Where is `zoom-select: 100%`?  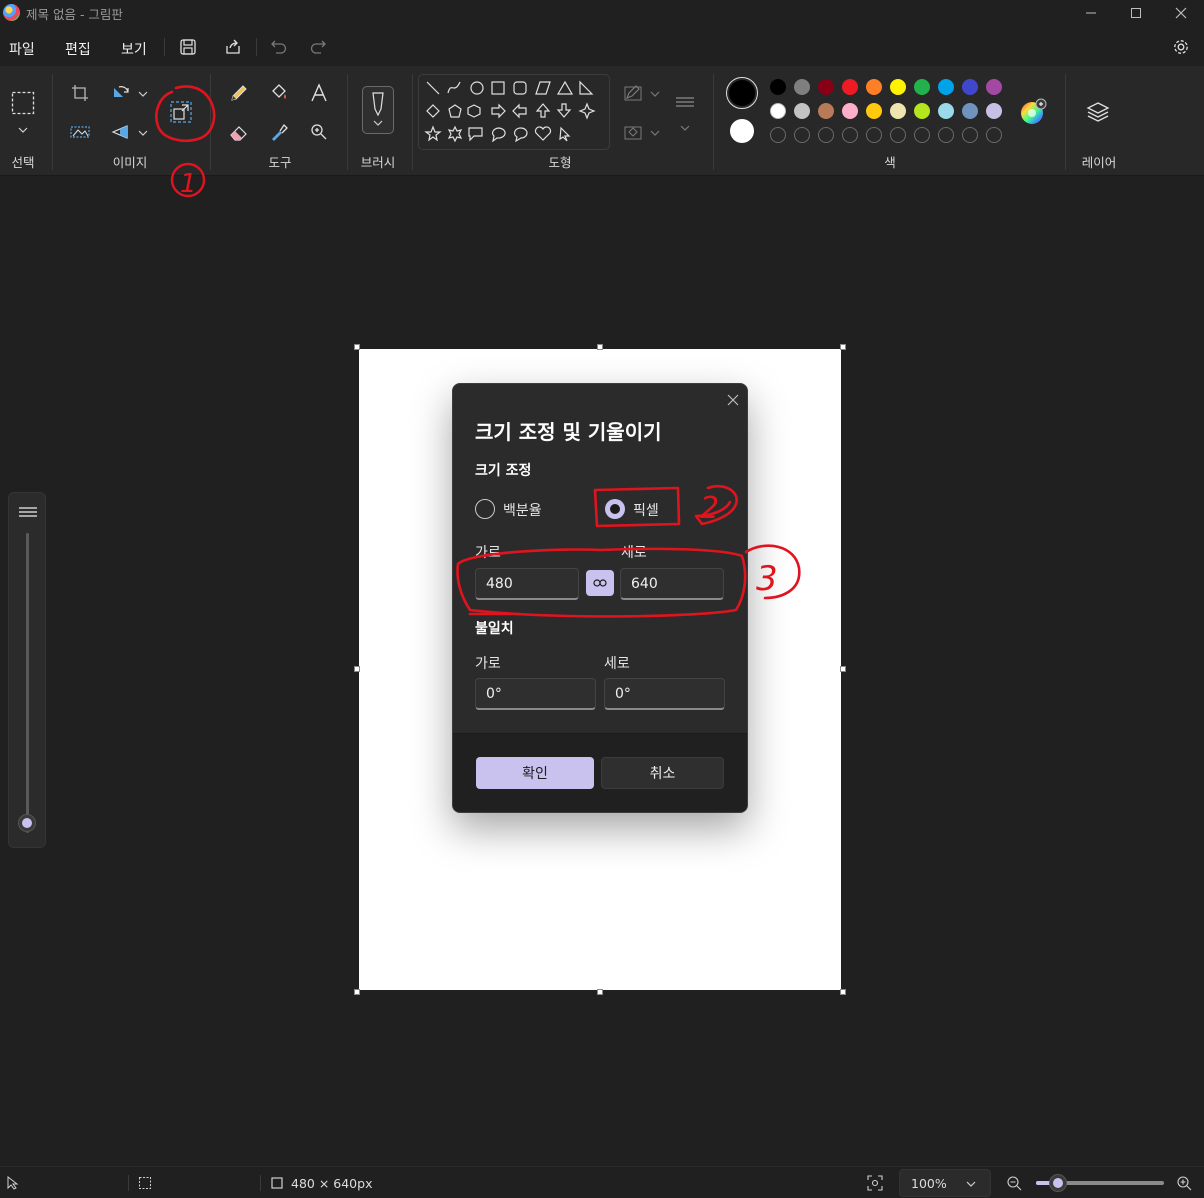
zoom-select: 100% is located at coordinates (945, 1183).